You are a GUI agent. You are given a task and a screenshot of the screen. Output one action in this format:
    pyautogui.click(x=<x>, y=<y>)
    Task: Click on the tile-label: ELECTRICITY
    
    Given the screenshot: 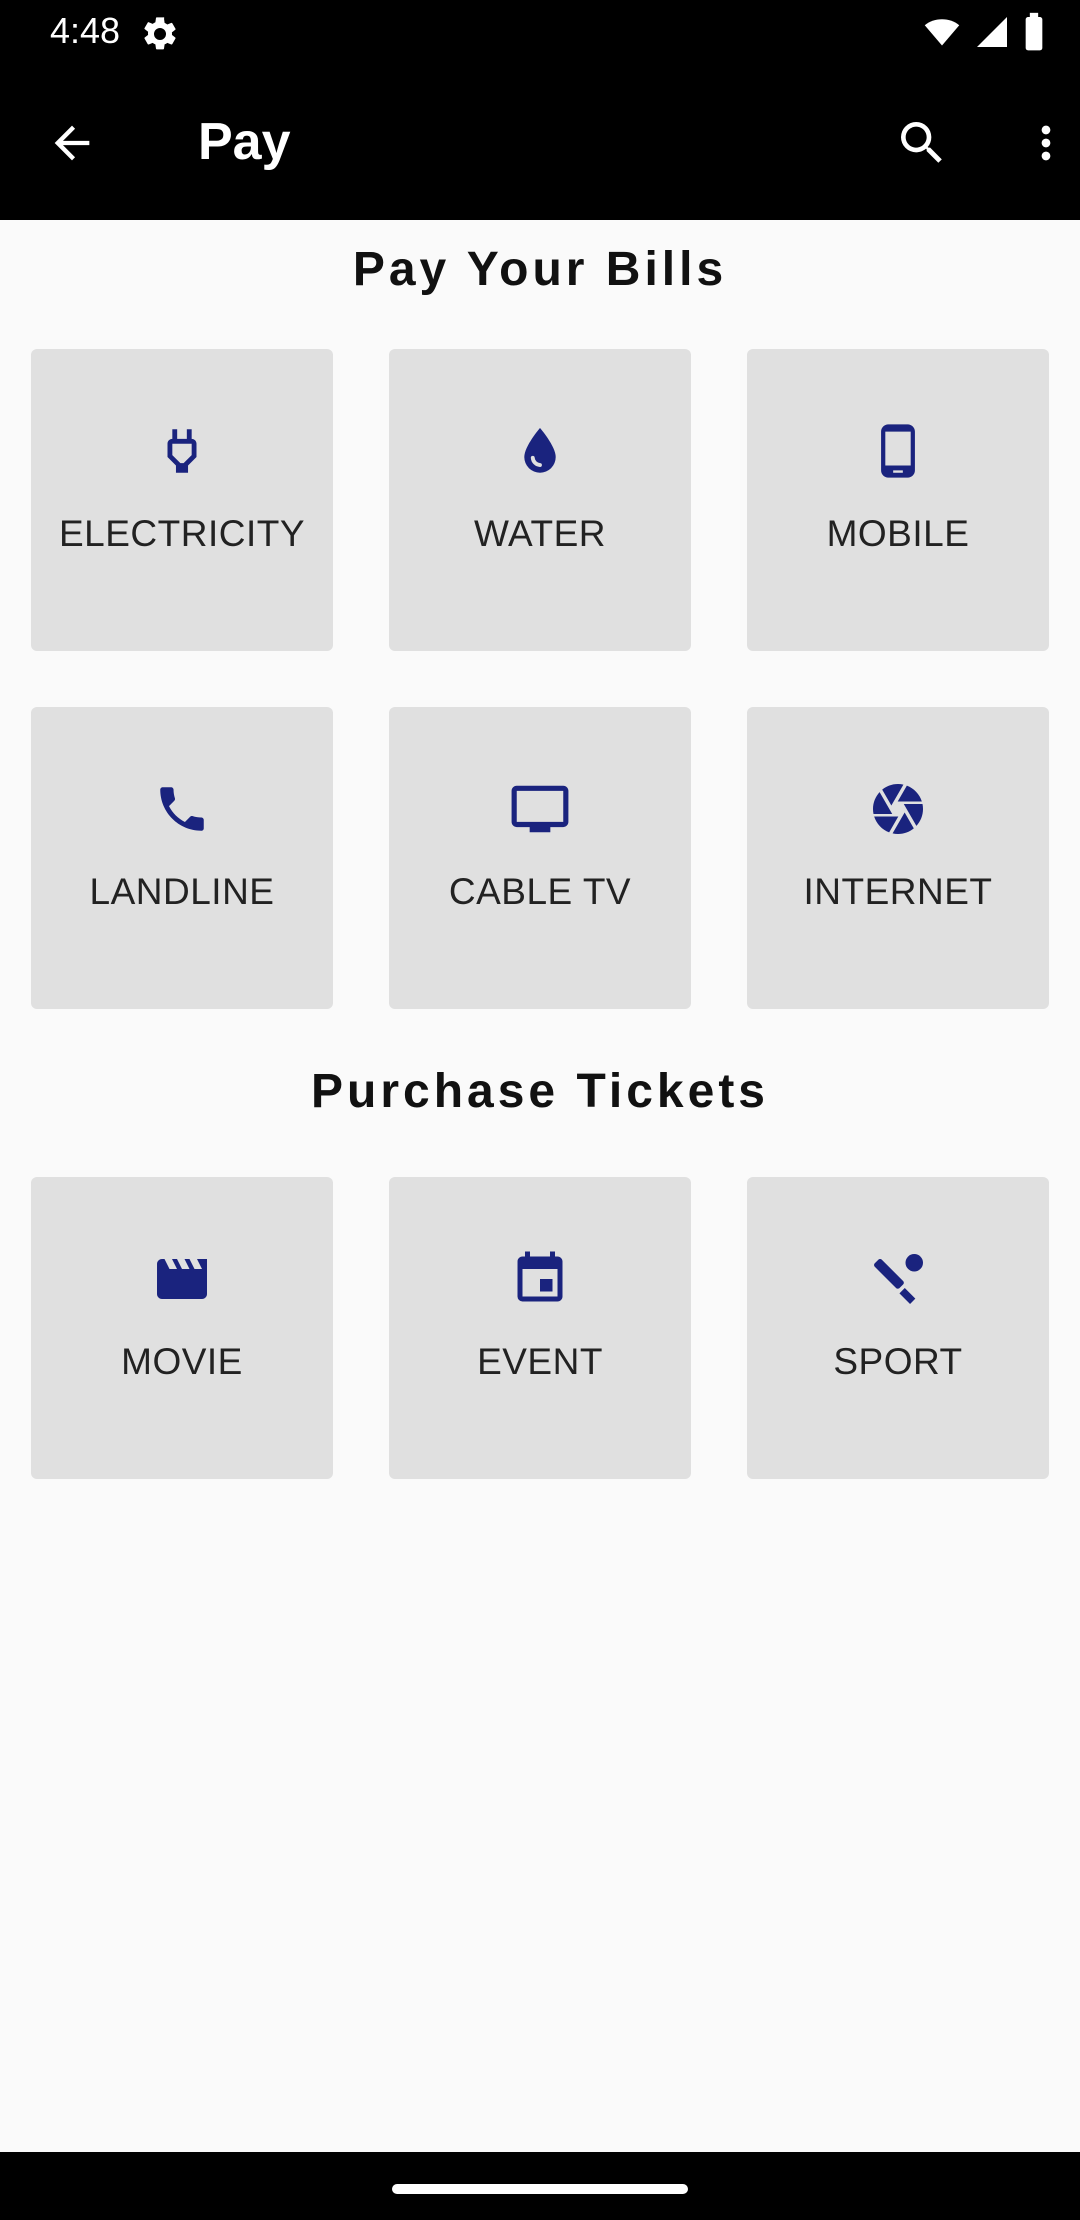 What is the action you would take?
    pyautogui.click(x=182, y=533)
    